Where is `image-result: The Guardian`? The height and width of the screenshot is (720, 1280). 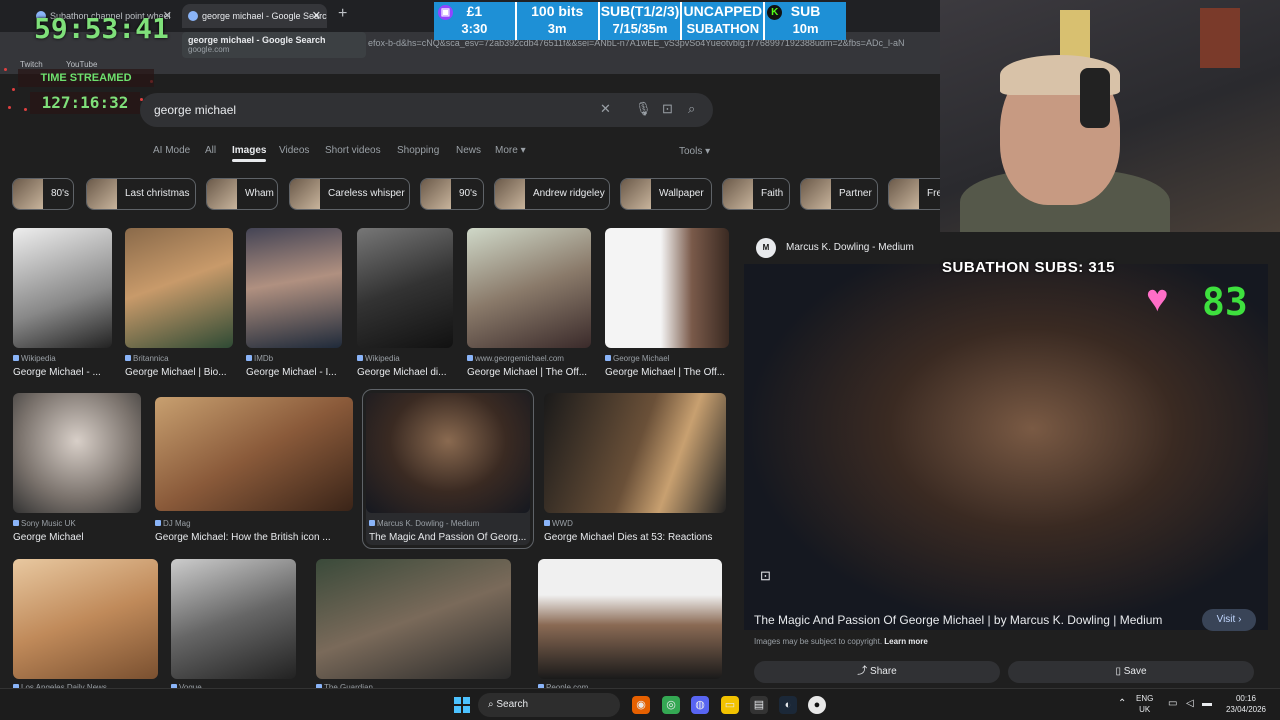 image-result: The Guardian is located at coordinates (413, 625).